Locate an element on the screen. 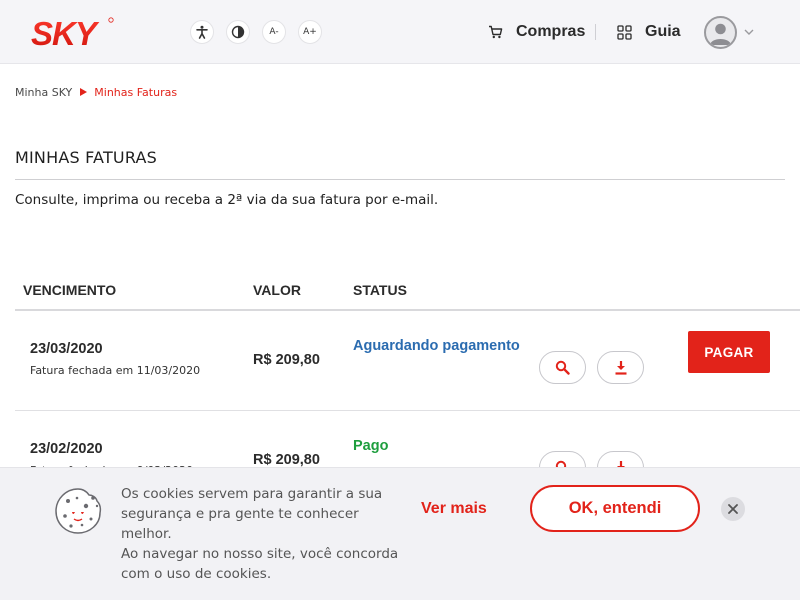  breadcrumb-current: Minhas Faturas is located at coordinates (136, 92).